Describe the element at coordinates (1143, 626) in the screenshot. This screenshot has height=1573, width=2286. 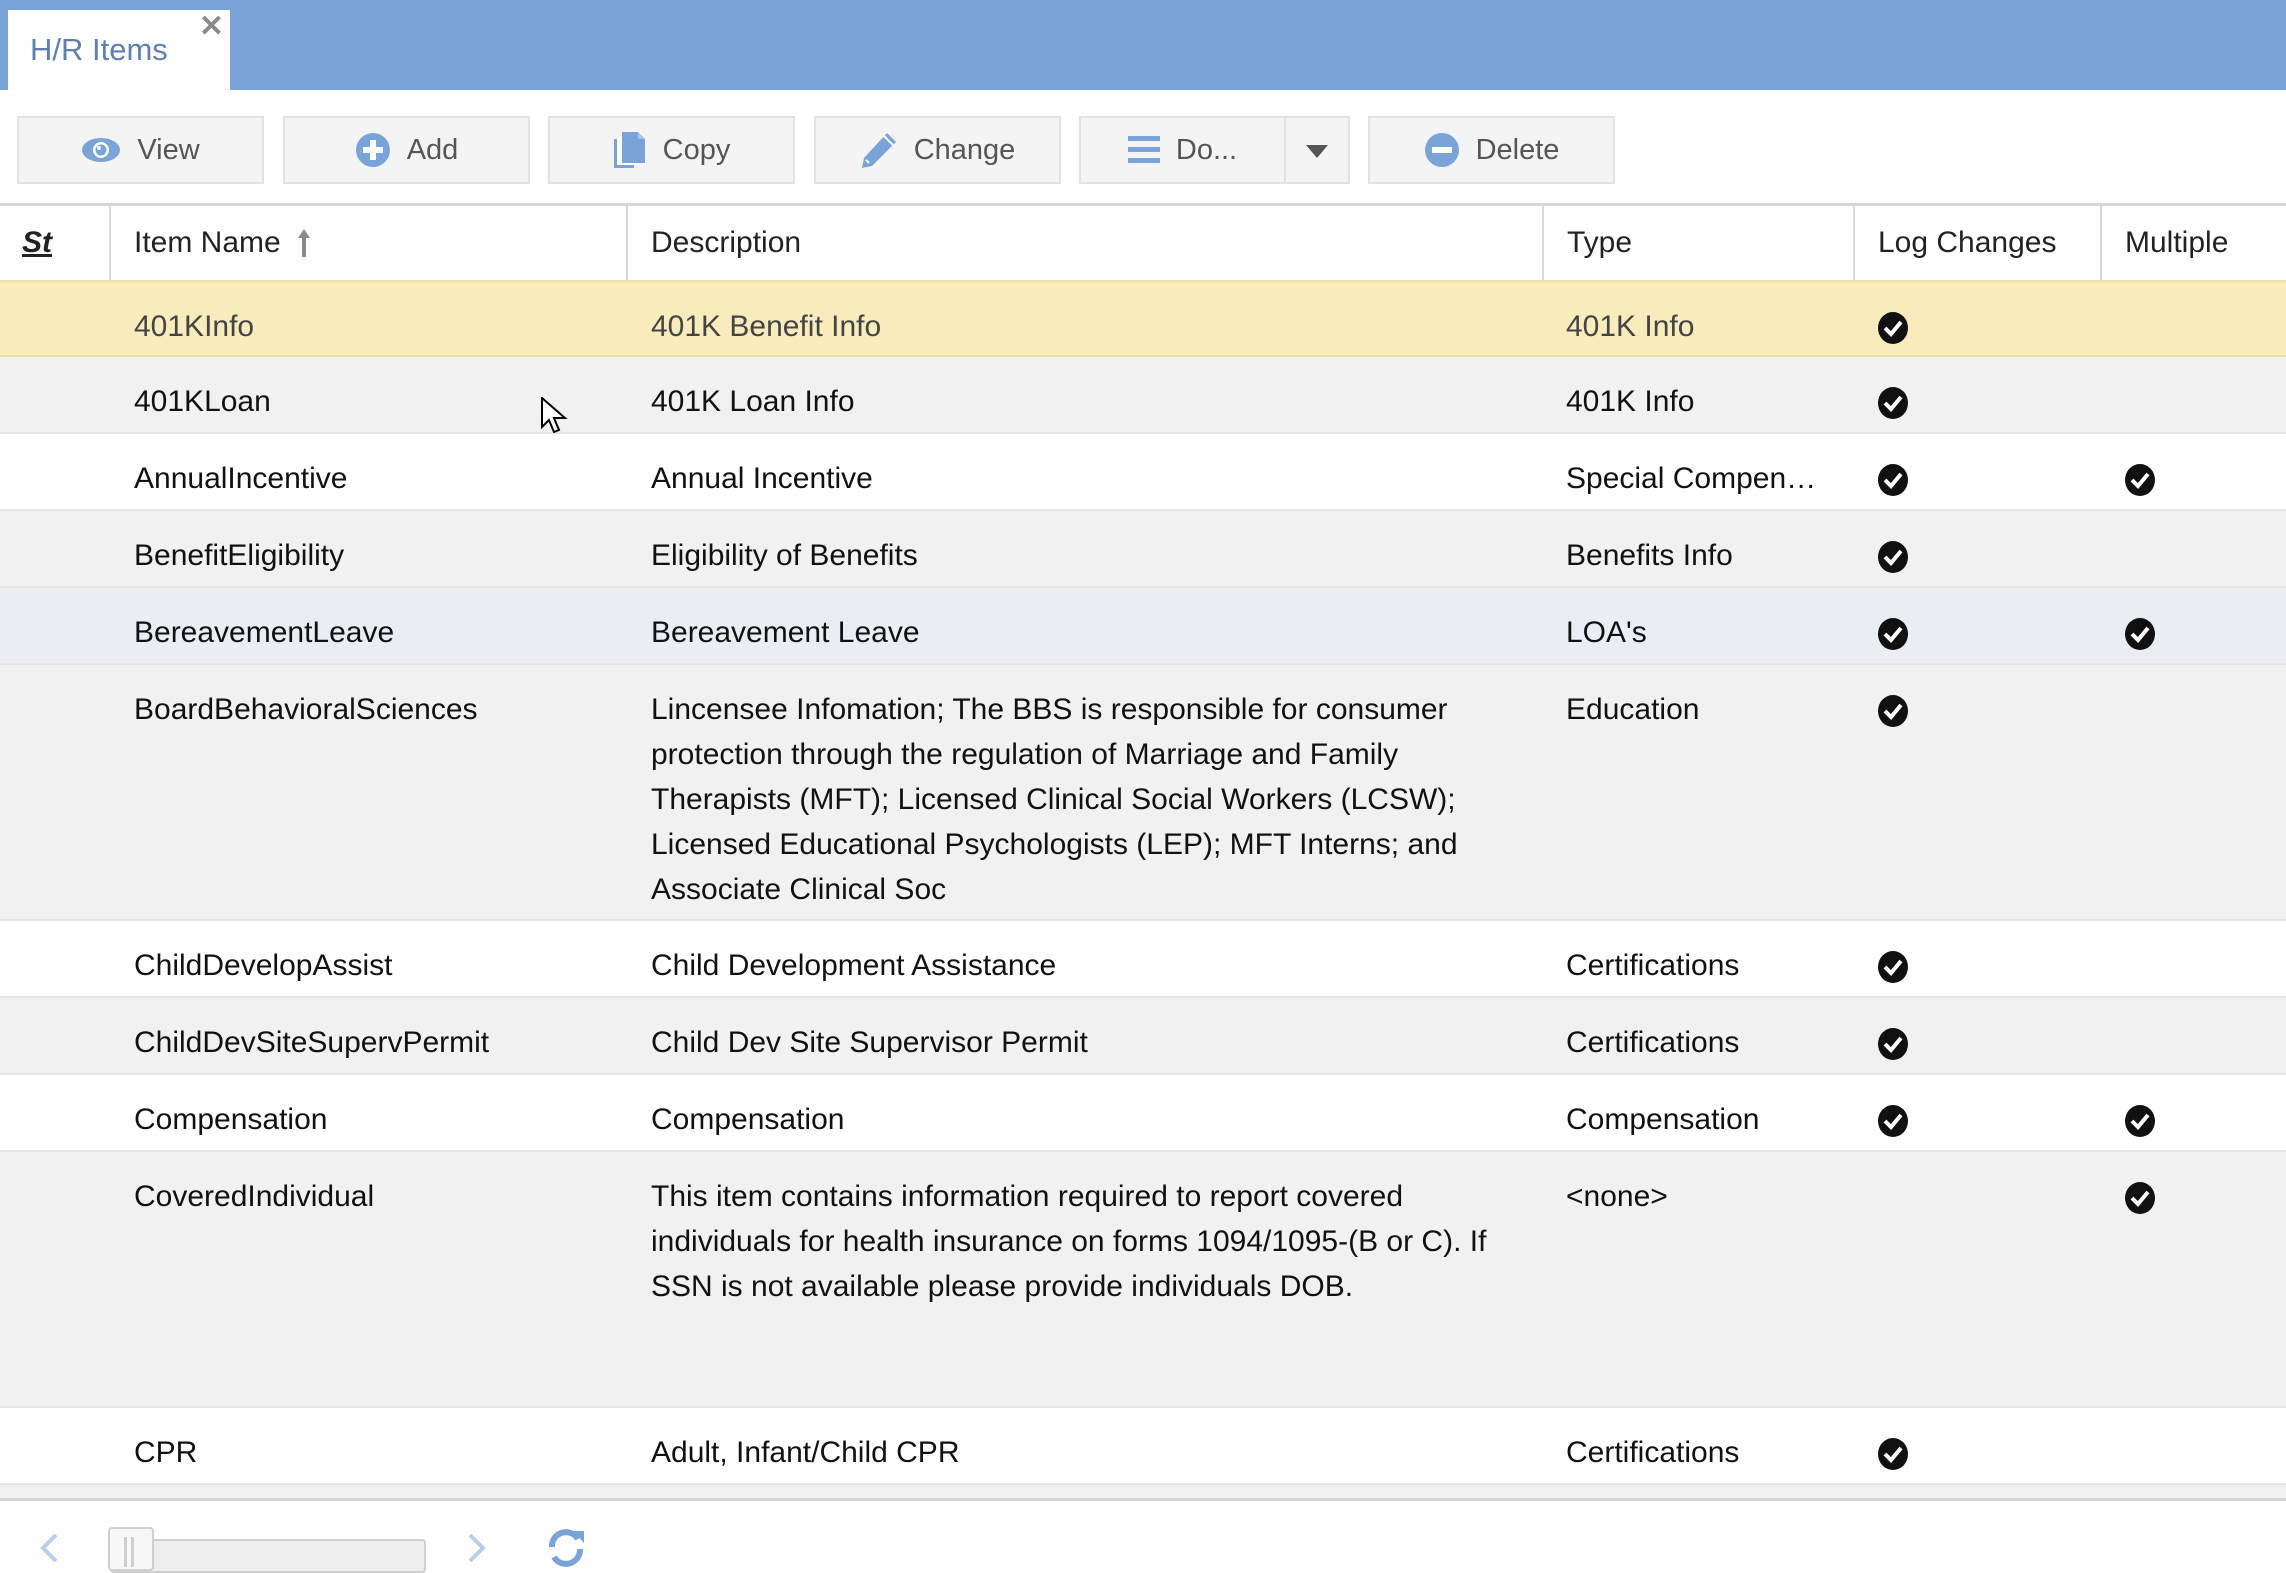
I see `table-row: BereavementLeave Bereavement Leave LOA's` at that location.